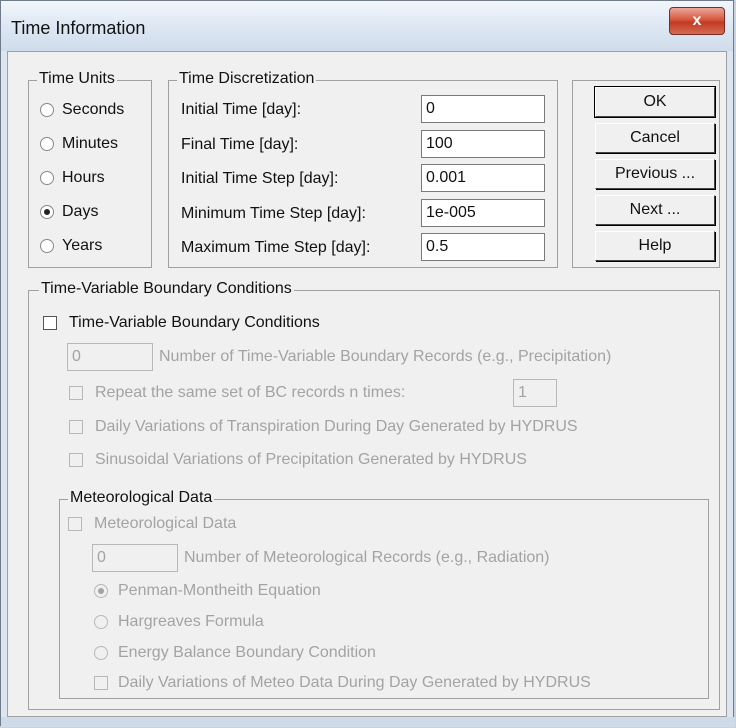 The height and width of the screenshot is (728, 736). What do you see at coordinates (82, 245) in the screenshot?
I see `radio-label: Years` at bounding box center [82, 245].